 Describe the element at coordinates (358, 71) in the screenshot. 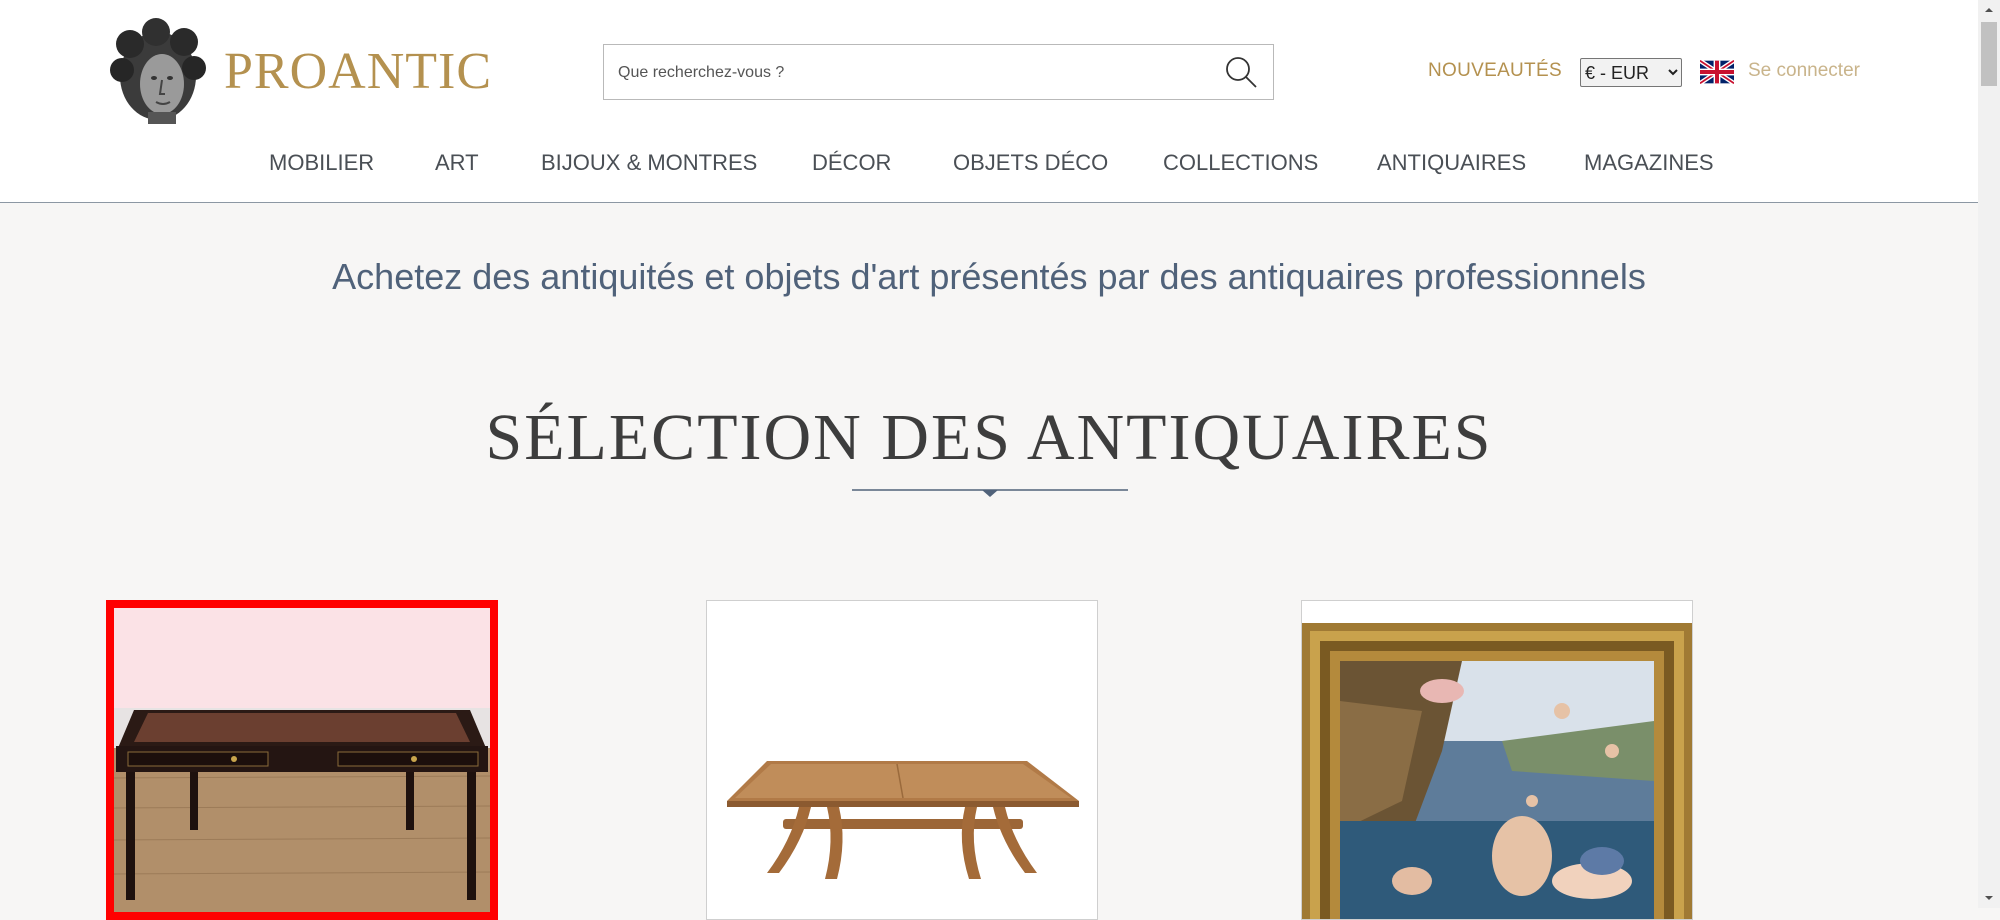

I see `brand-name: PROANTIC` at that location.